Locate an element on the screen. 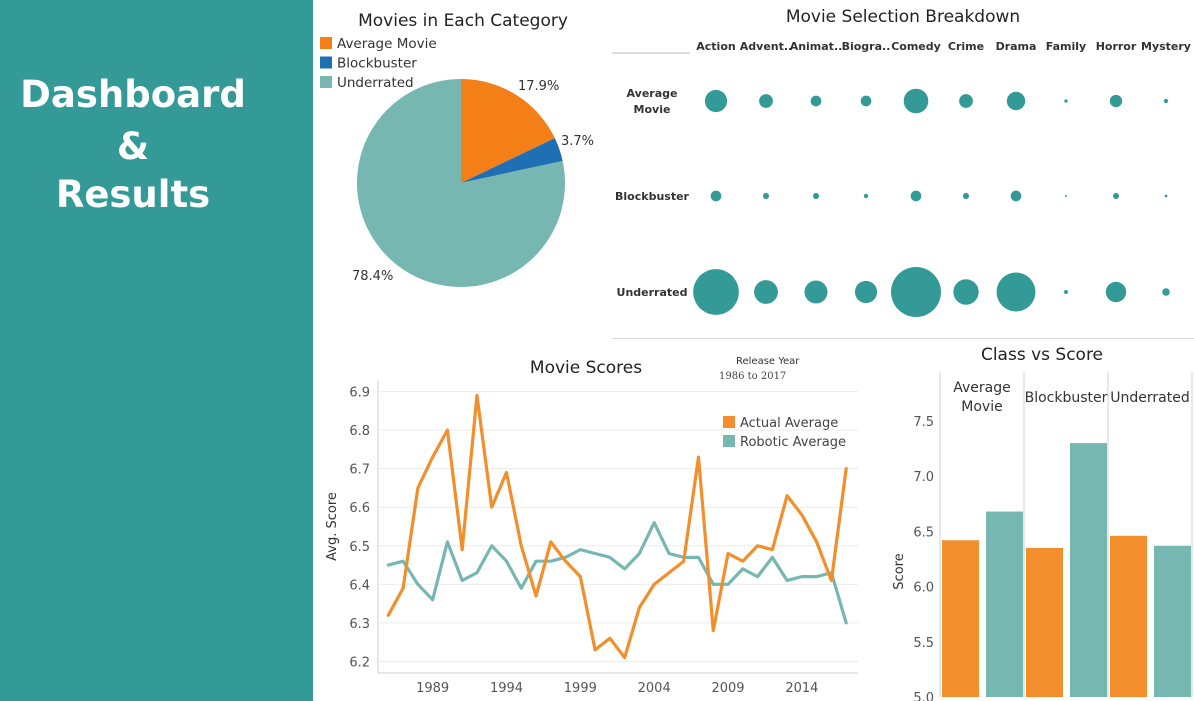  category-label: Movie is located at coordinates (981, 407).